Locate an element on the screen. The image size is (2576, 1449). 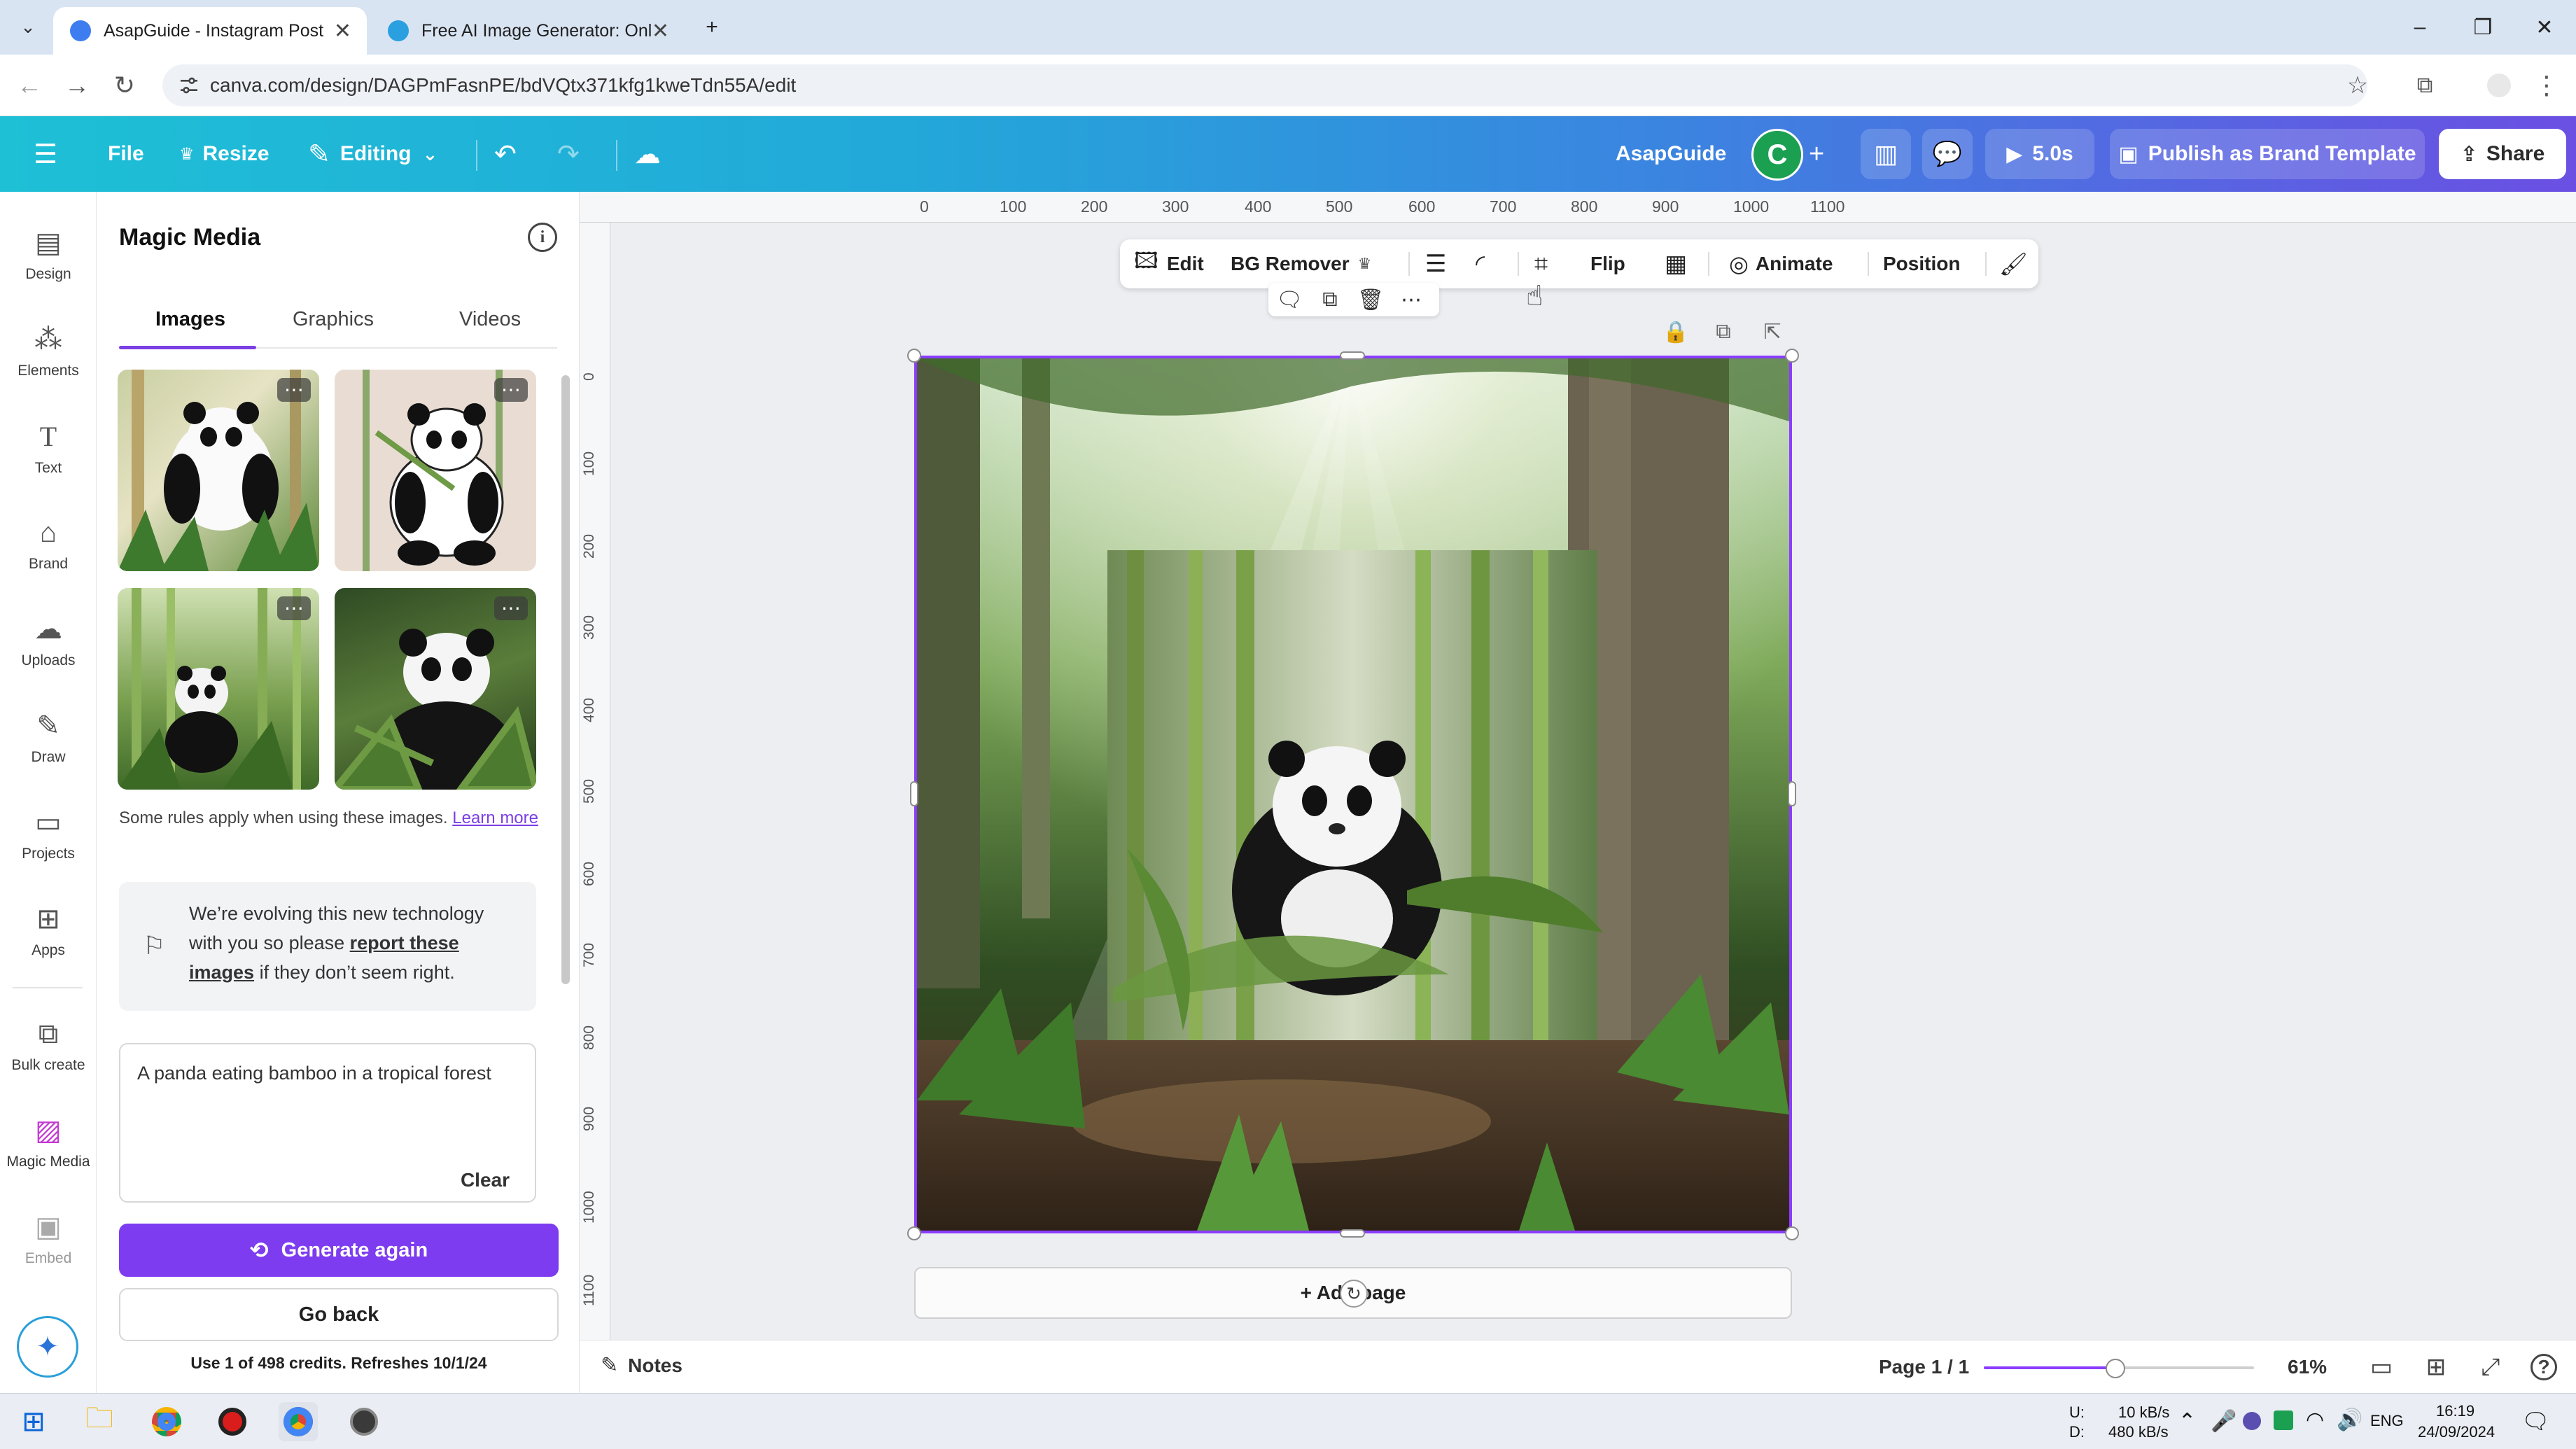
info-icon: i is located at coordinates (542, 237).